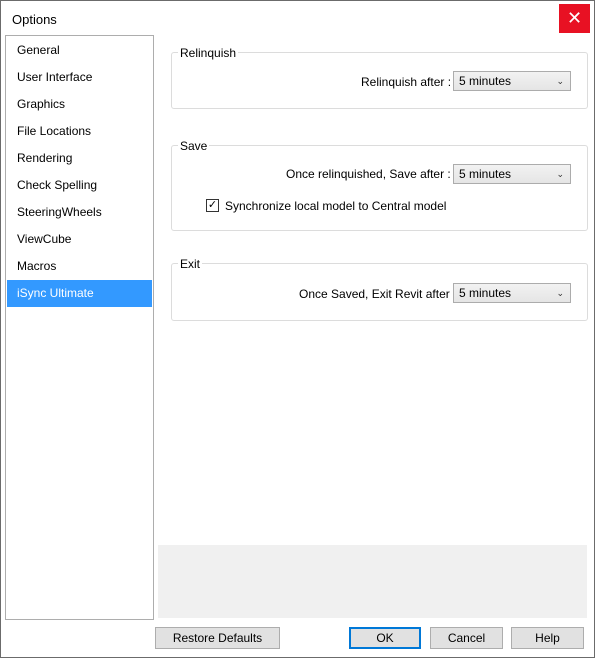 The image size is (595, 658). What do you see at coordinates (79, 266) in the screenshot?
I see `nav-item-macros: Macros` at bounding box center [79, 266].